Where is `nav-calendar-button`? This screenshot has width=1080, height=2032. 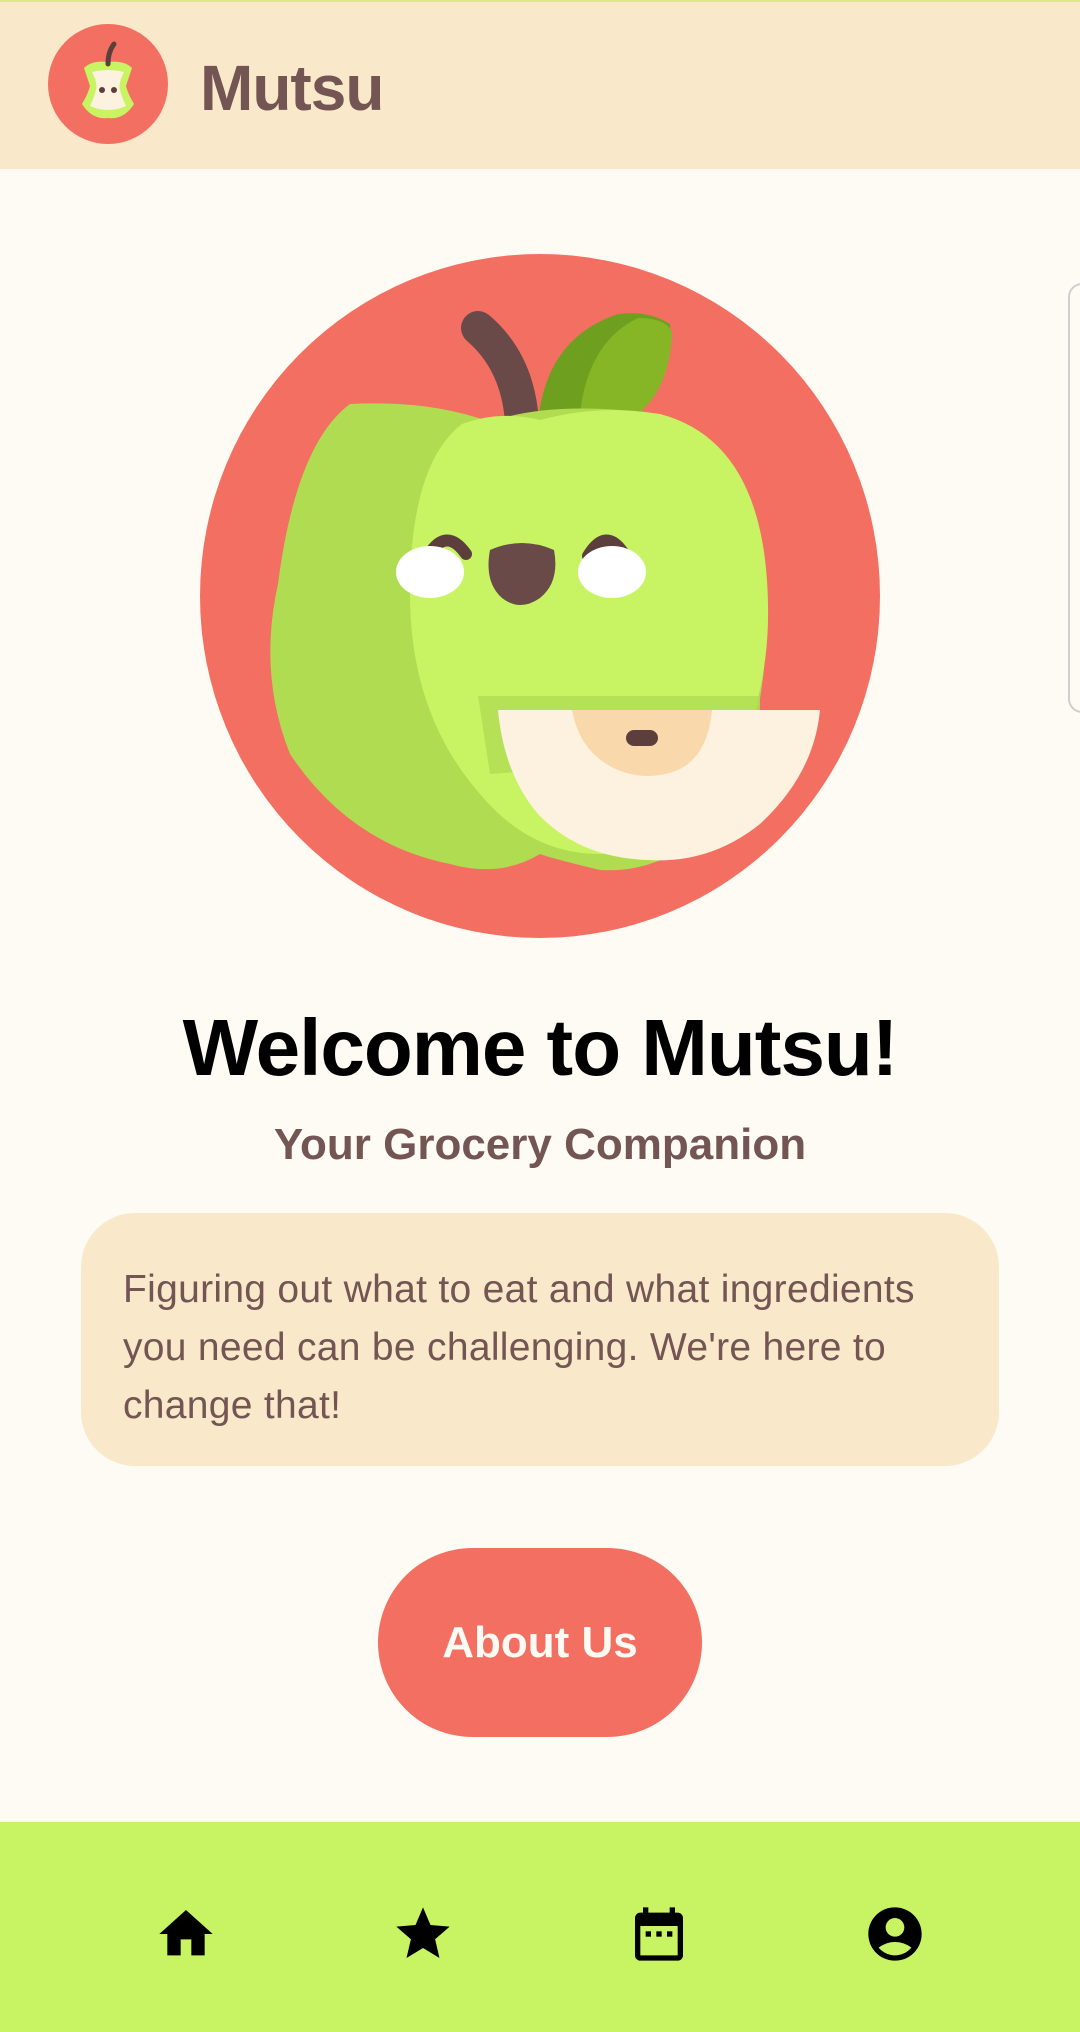
nav-calendar-button is located at coordinates (659, 1934).